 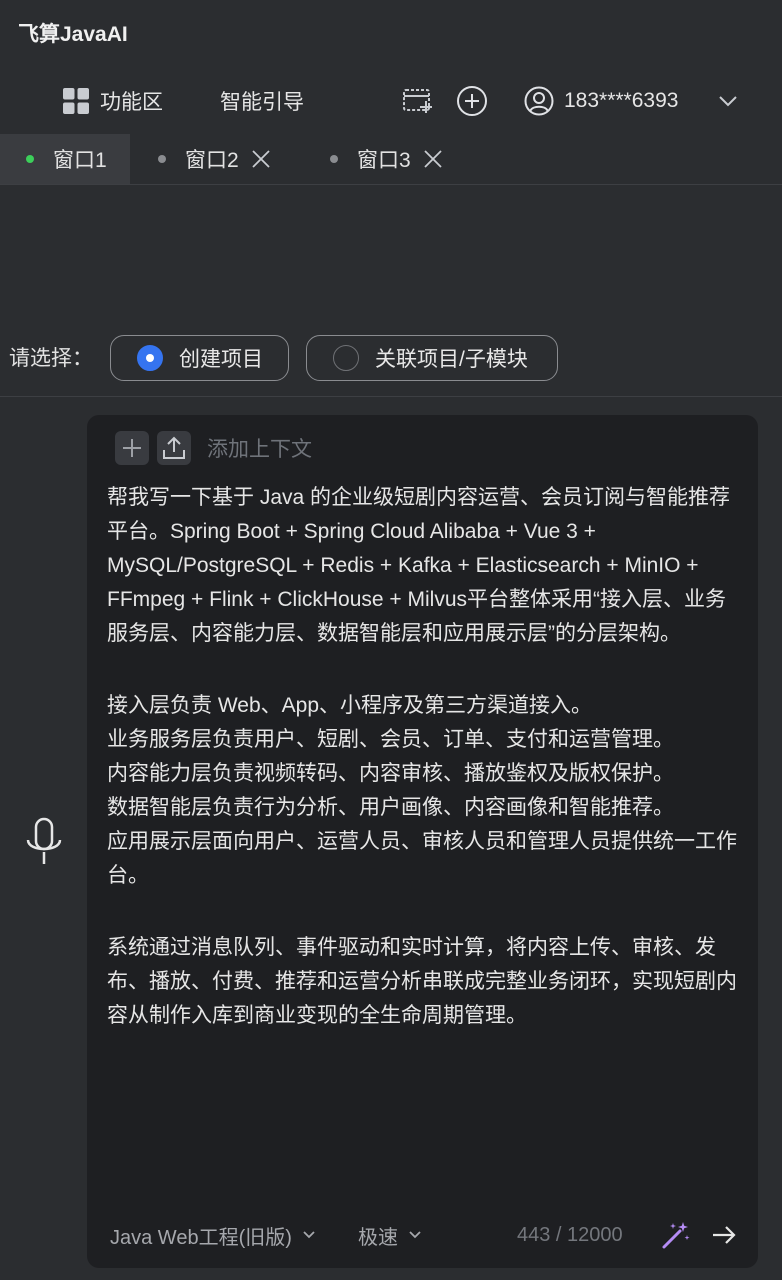 What do you see at coordinates (422, 858) in the screenshot?
I see `prompt-line: 应用展示层面向用户、运营人员、审核人员和管理人员提供统一工作台。` at bounding box center [422, 858].